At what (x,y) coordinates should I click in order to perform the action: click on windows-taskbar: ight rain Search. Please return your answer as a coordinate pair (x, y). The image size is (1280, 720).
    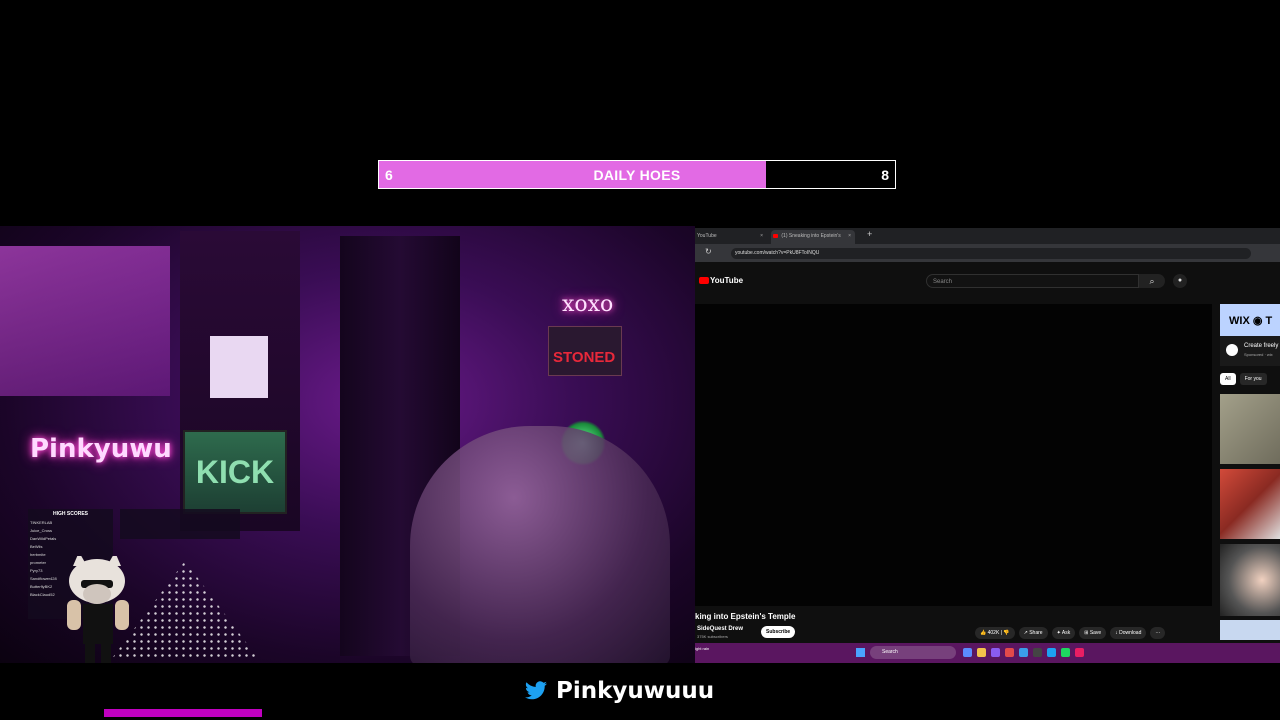
    Looking at the image, I should click on (987, 653).